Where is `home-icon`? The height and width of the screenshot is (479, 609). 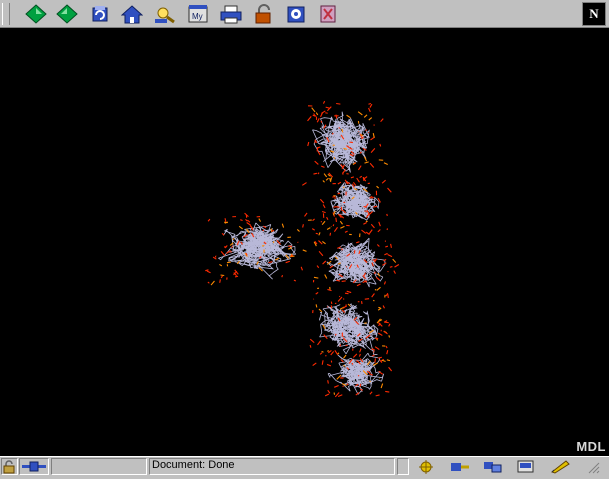 home-icon is located at coordinates (132, 14).